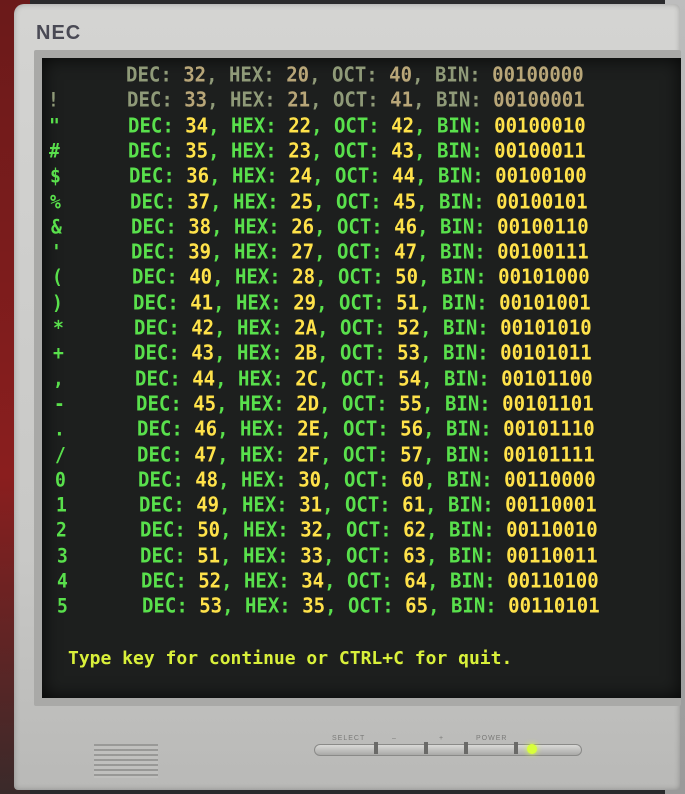  What do you see at coordinates (313, 581) in the screenshot?
I see `cell-value: 34` at bounding box center [313, 581].